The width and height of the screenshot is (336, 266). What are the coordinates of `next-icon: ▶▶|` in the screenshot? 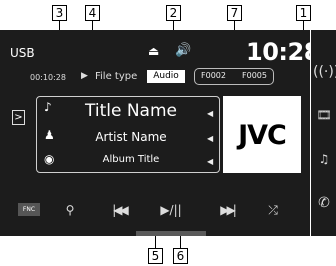 It's located at (227, 210).